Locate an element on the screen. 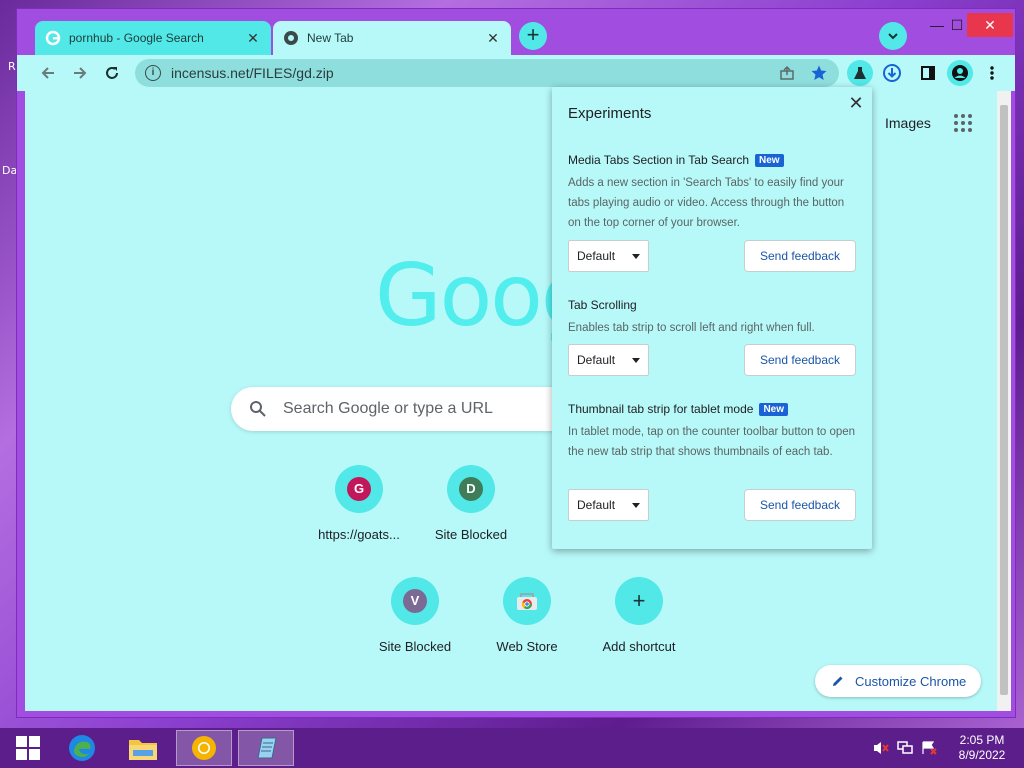 This screenshot has width=1024, height=768. address-bar: i incensus.net/FILES/gd.zip is located at coordinates (487, 73).